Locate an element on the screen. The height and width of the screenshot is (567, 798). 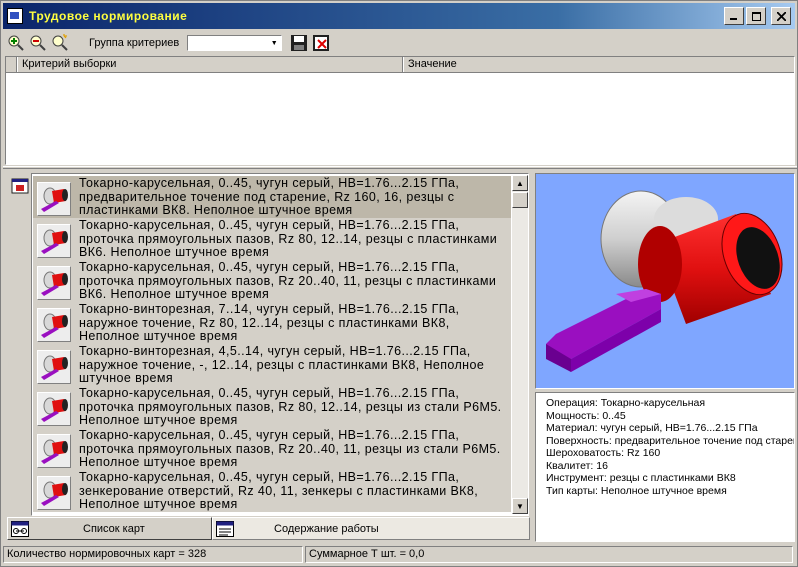
criteria-group-select: ▼ is located at coordinates (235, 43).